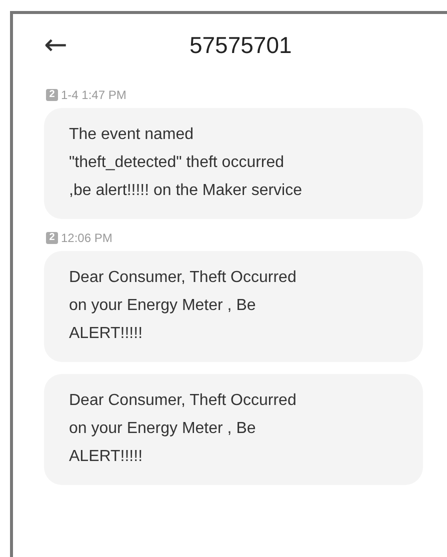 Image resolution: width=447 pixels, height=557 pixels. What do you see at coordinates (93, 95) in the screenshot?
I see `message-time: 1-4 1:47 PM` at bounding box center [93, 95].